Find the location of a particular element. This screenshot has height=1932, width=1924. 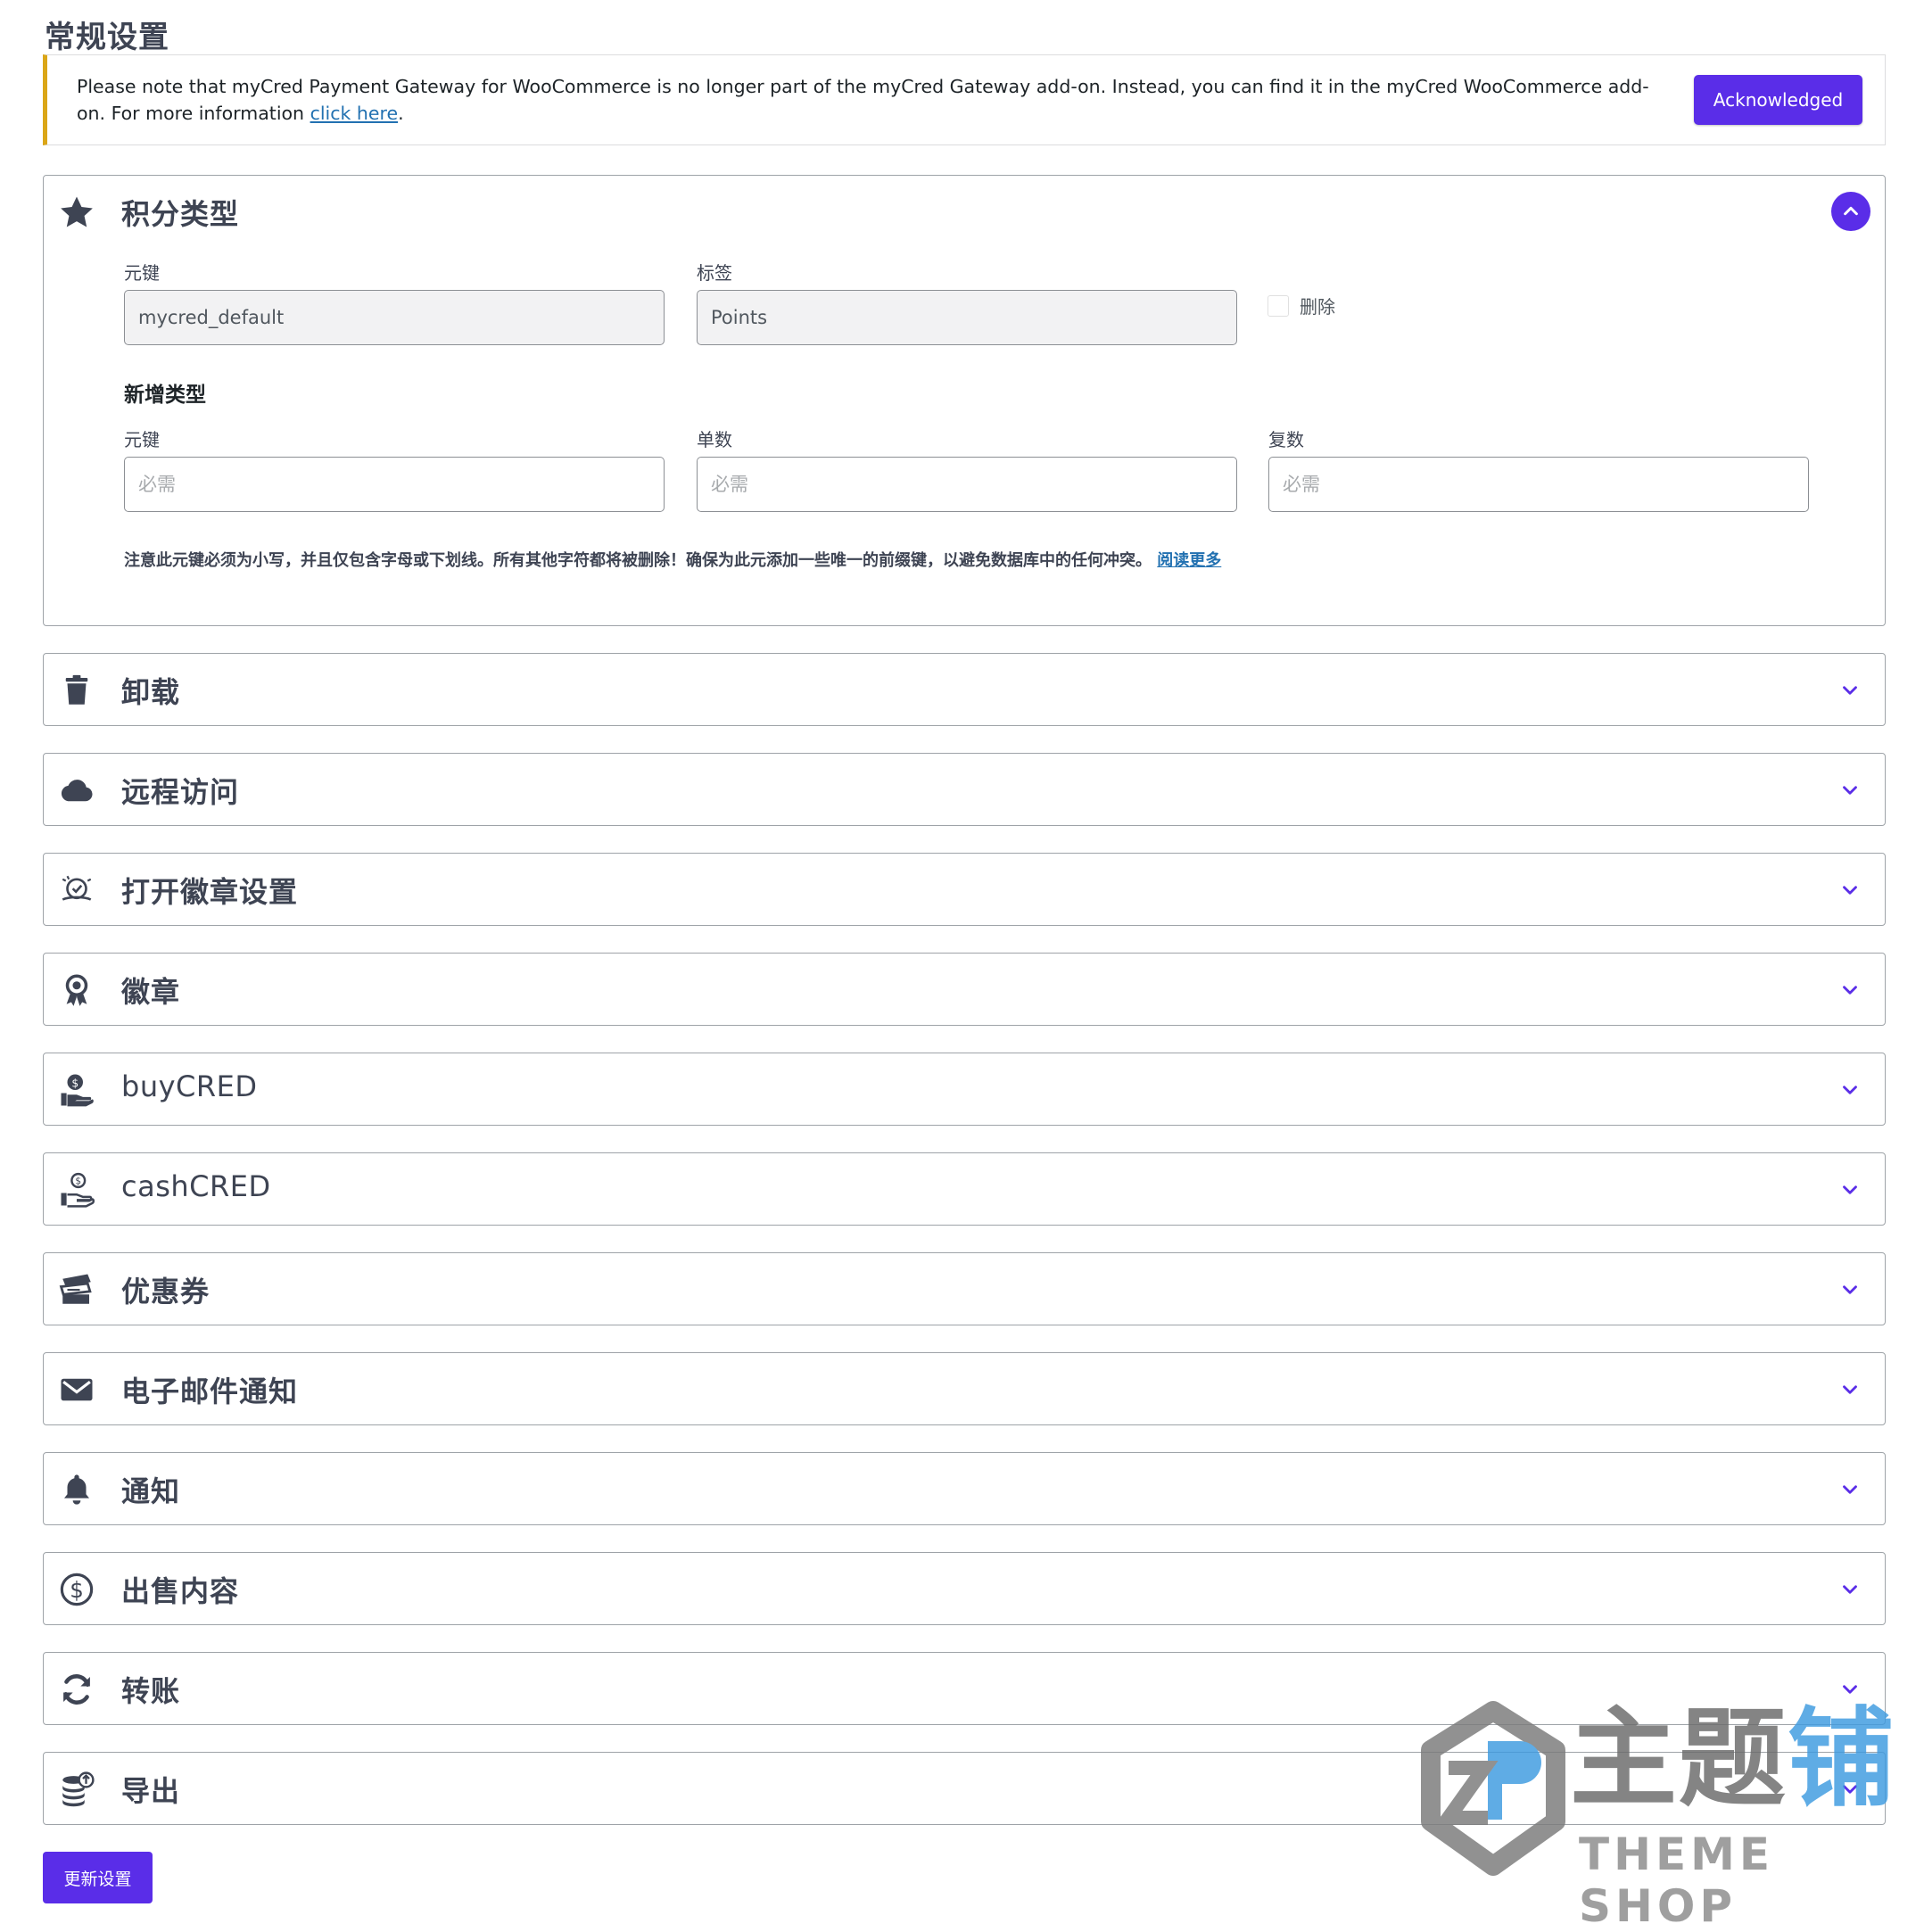

envelope-icon is located at coordinates (76, 1390).